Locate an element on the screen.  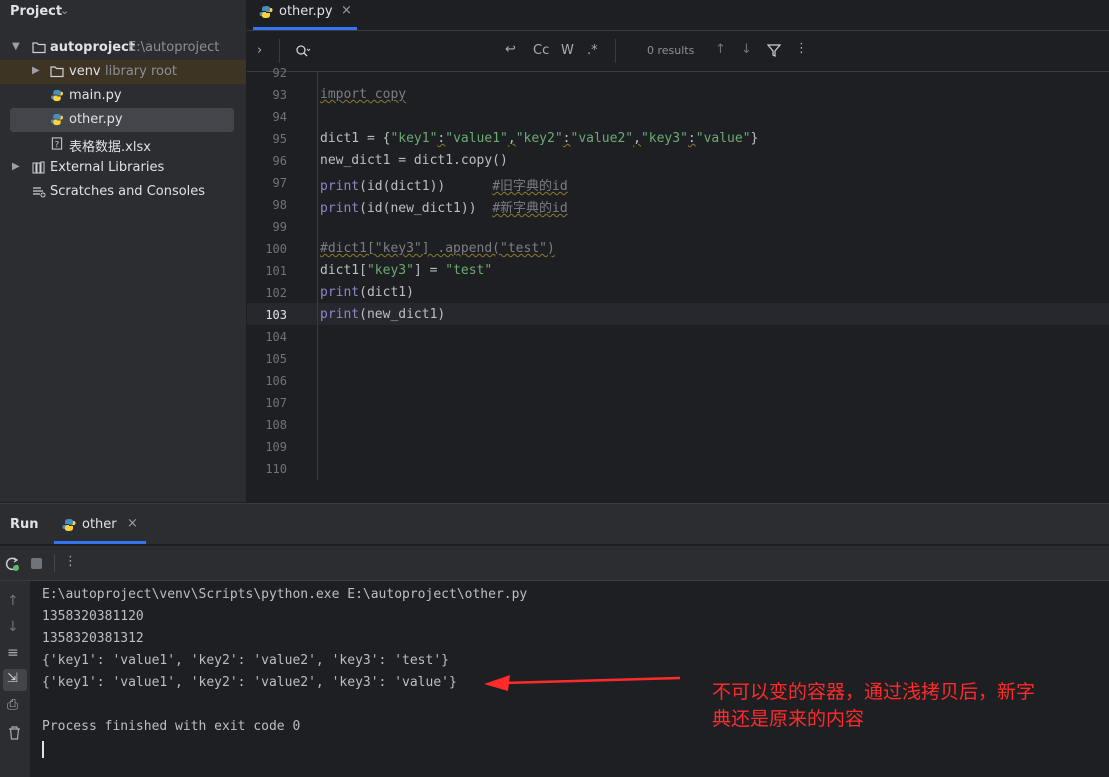
line-number: 101 is located at coordinates (276, 271).